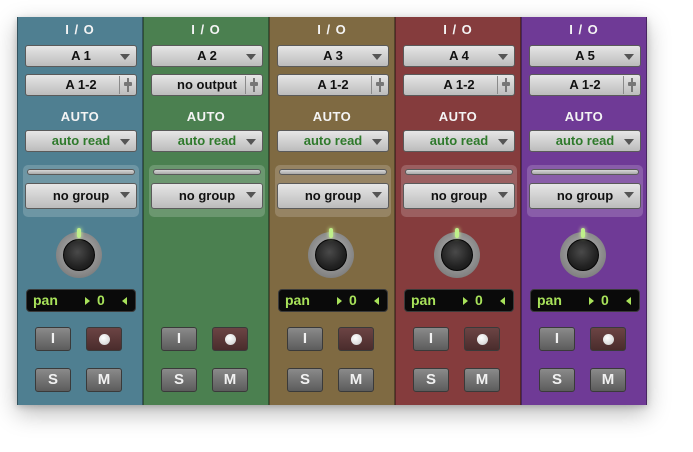  Describe the element at coordinates (333, 56) in the screenshot. I see `input-selector: A 3` at that location.